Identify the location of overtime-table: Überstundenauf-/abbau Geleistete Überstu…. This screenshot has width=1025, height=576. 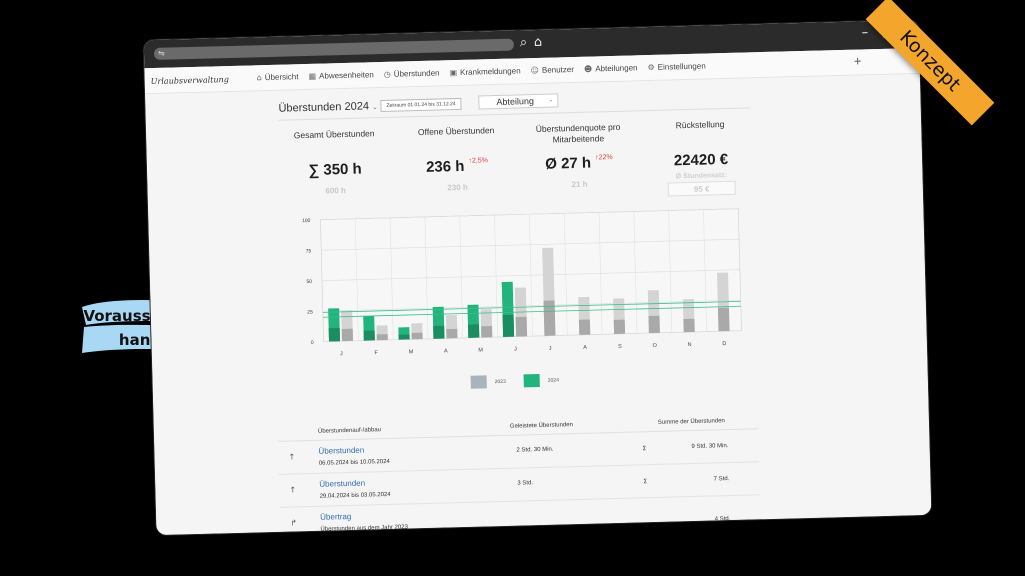
(519, 474).